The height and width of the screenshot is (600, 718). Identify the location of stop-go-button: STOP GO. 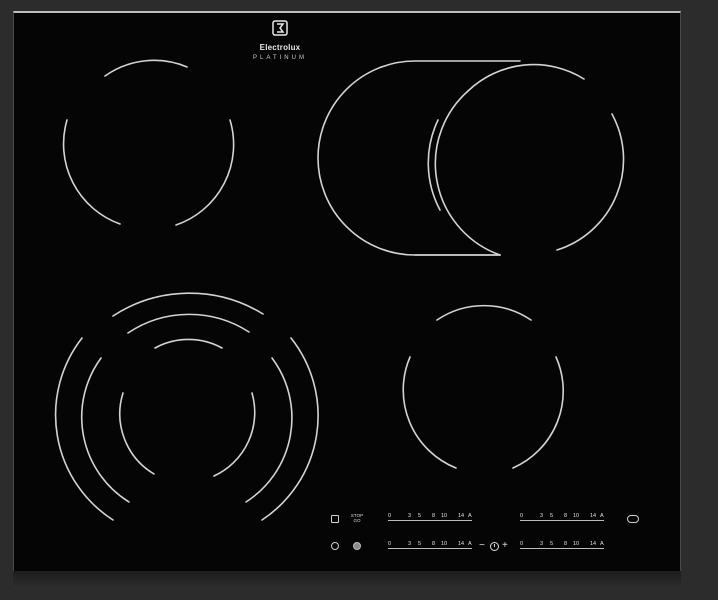
(357, 518).